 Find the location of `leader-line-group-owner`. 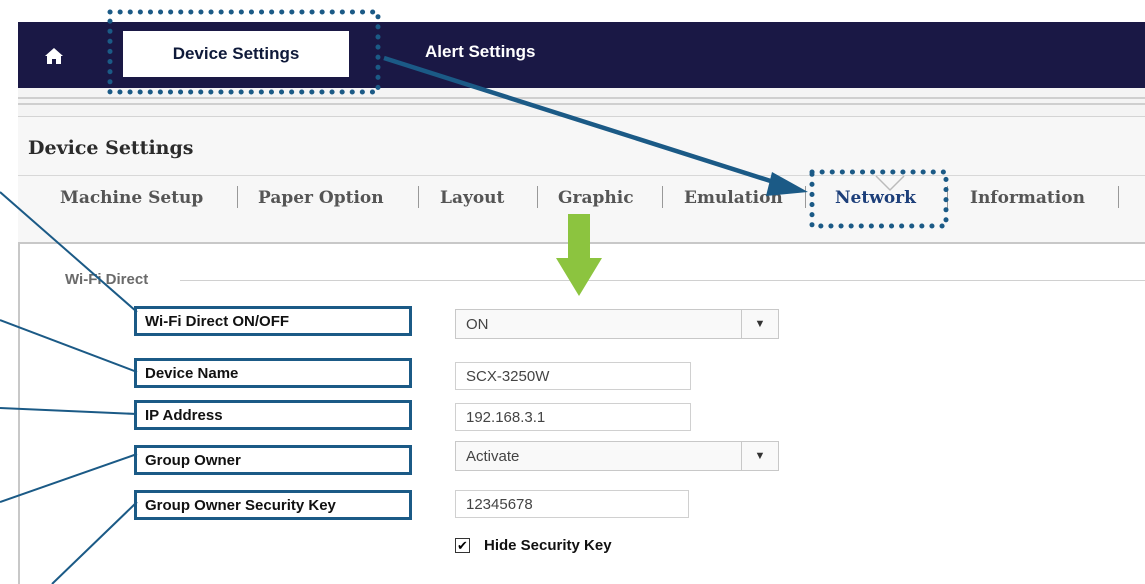

leader-line-group-owner is located at coordinates (69, 478).